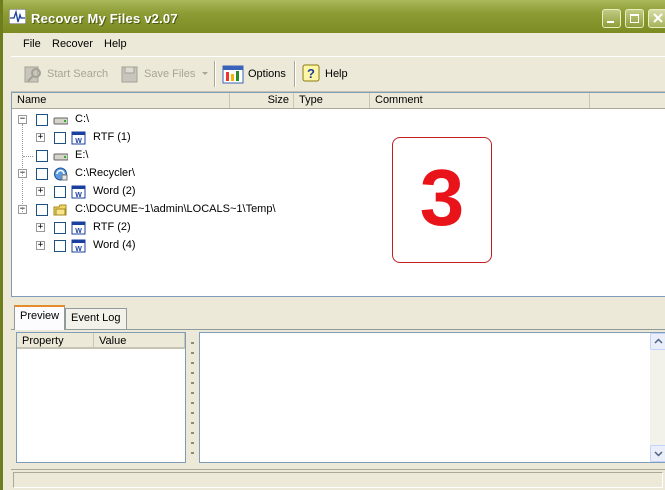  I want to click on start-search-label: Start Search, so click(78, 73).